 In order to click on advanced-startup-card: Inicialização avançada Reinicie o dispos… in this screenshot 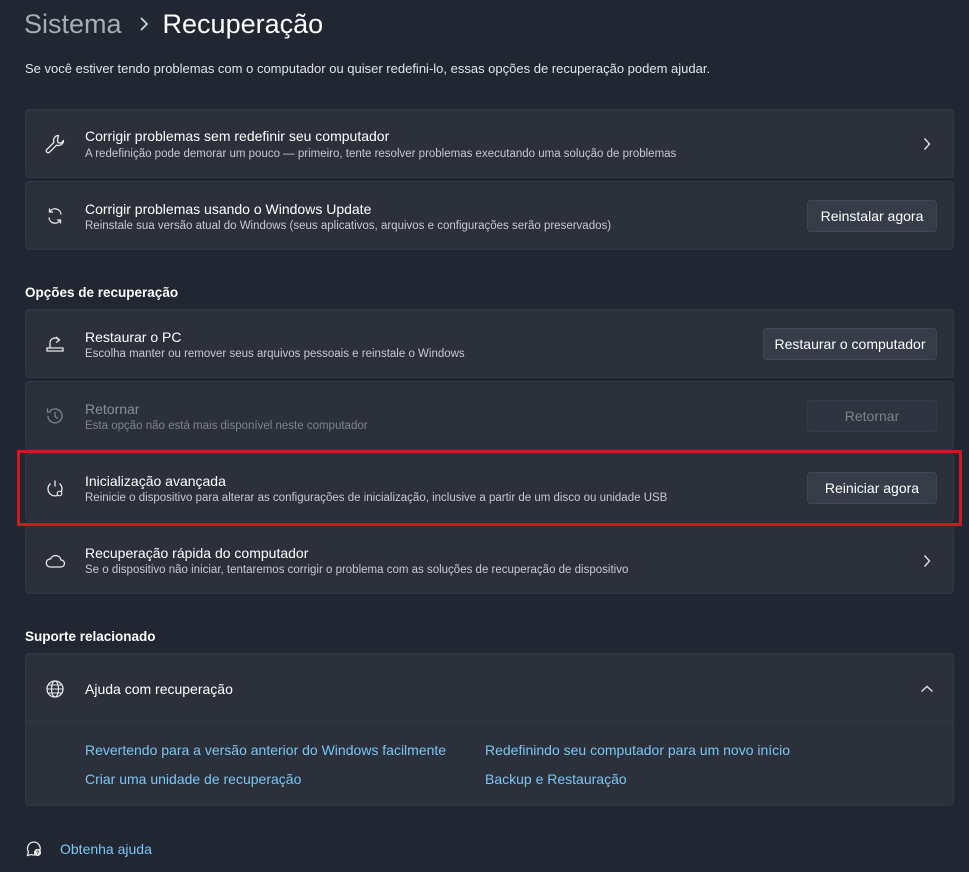, I will do `click(489, 487)`.